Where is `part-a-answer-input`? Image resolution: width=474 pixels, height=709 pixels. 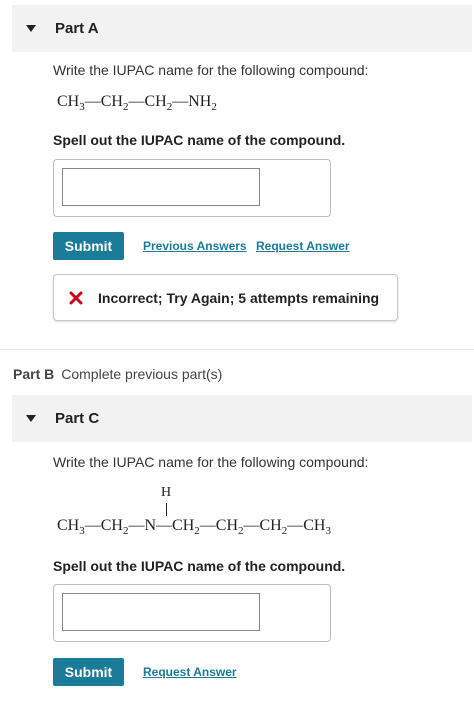 part-a-answer-input is located at coordinates (161, 187).